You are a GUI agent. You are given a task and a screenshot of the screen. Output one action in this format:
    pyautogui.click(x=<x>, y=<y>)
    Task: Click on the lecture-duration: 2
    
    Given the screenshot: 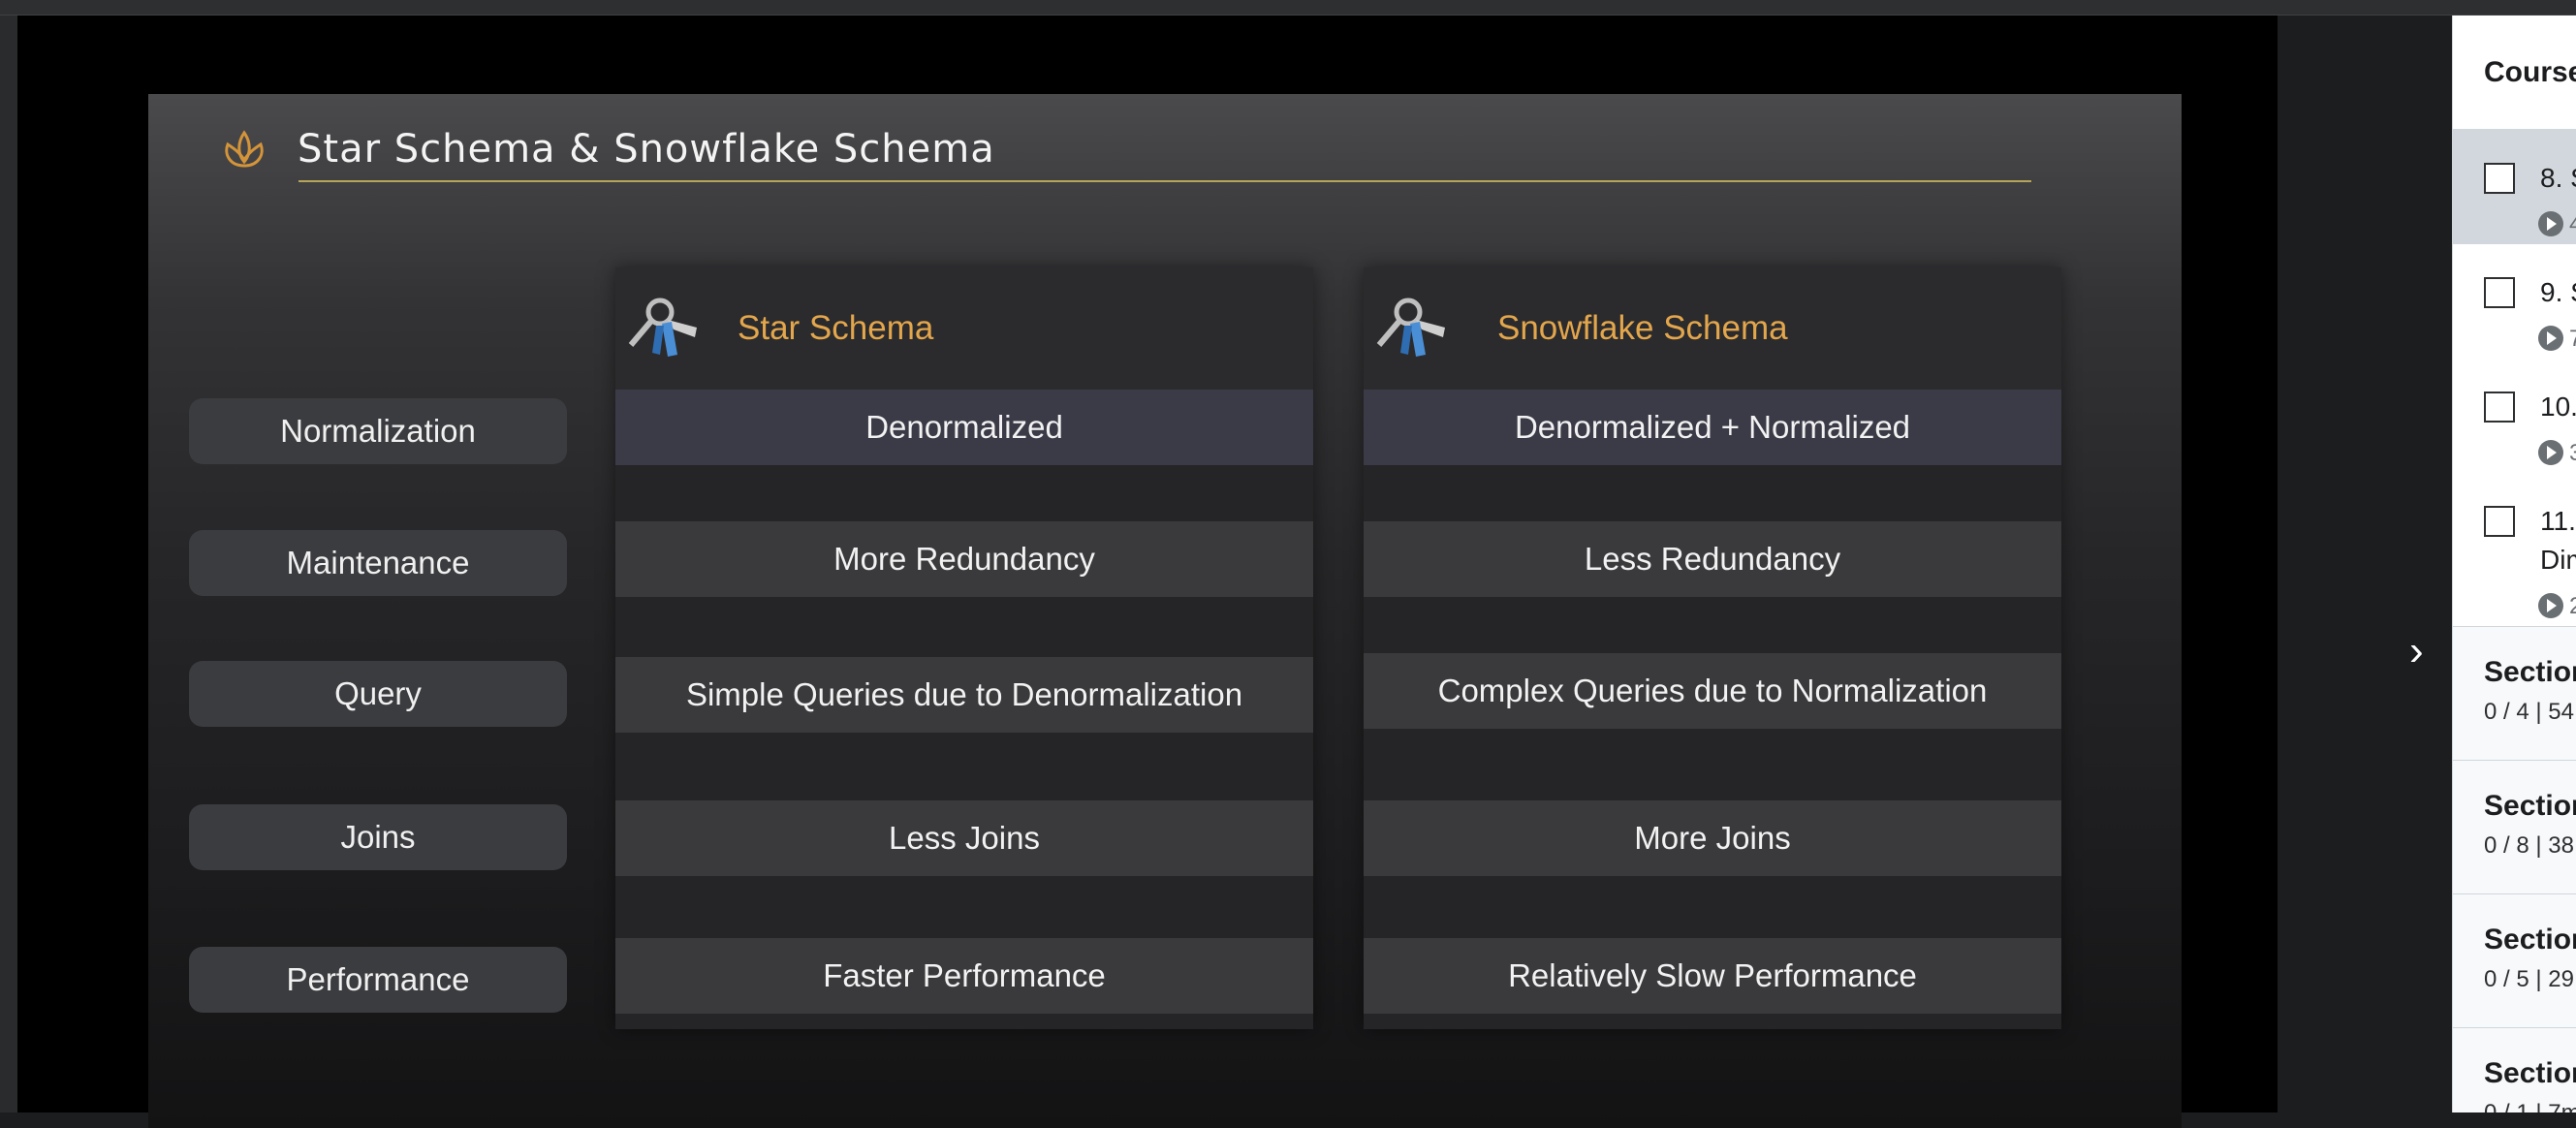 What is the action you would take?
    pyautogui.click(x=2572, y=606)
    